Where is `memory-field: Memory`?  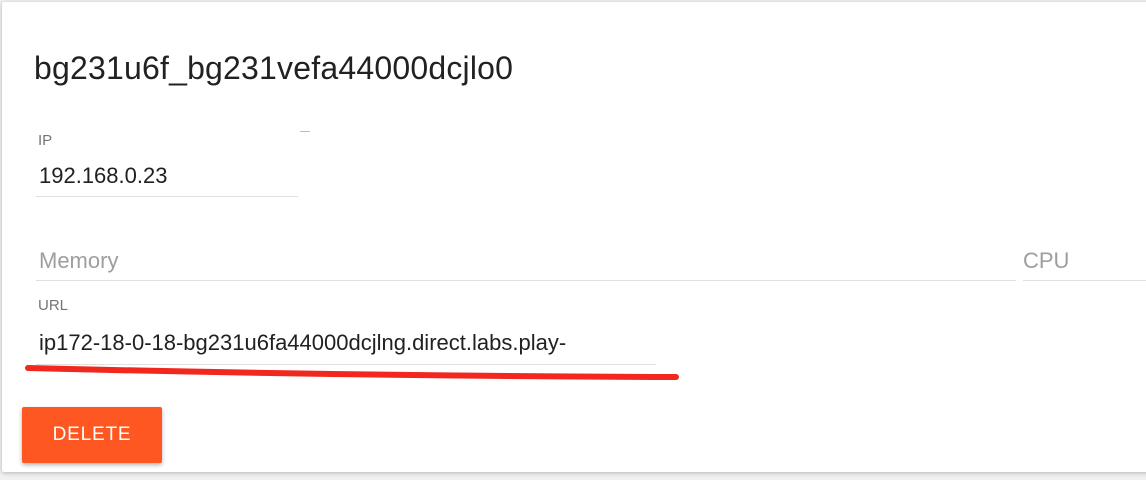
memory-field: Memory is located at coordinates (78, 261).